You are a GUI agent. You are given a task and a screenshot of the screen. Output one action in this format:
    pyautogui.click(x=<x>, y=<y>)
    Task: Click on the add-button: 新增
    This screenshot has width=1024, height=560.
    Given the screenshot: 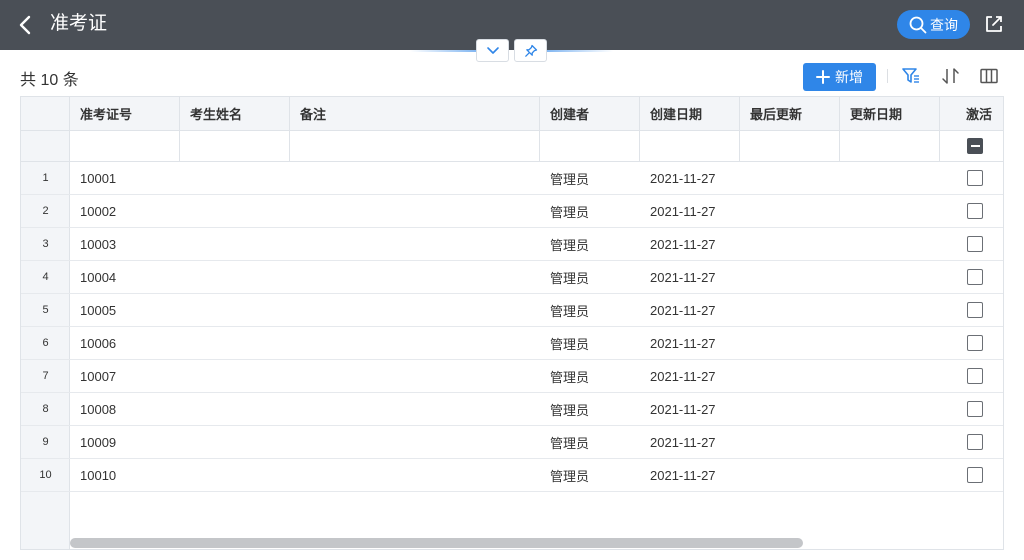 What is the action you would take?
    pyautogui.click(x=839, y=77)
    